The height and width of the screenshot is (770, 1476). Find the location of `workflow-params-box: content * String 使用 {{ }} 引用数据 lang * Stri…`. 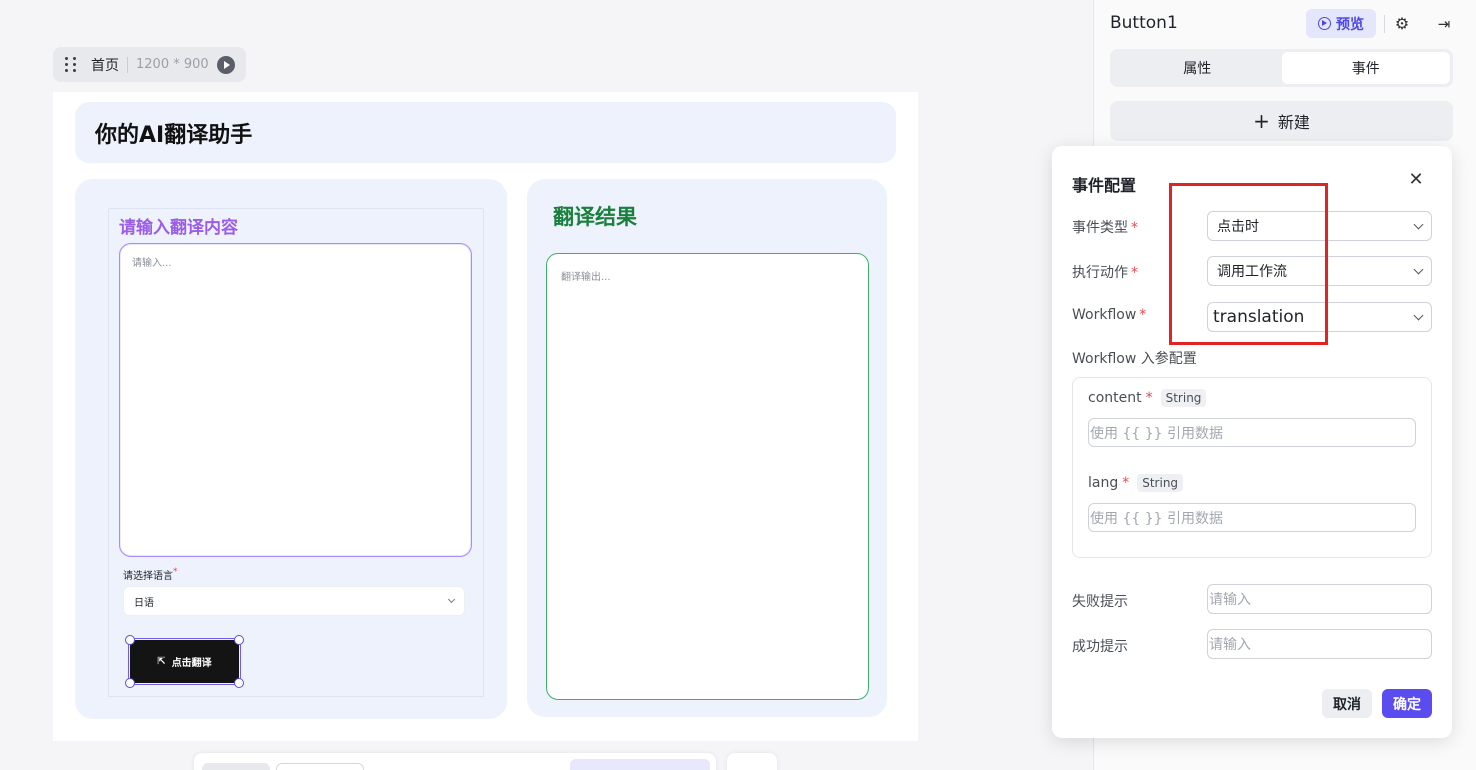

workflow-params-box: content * String 使用 {{ }} 引用数据 lang * Stri… is located at coordinates (1252, 467).